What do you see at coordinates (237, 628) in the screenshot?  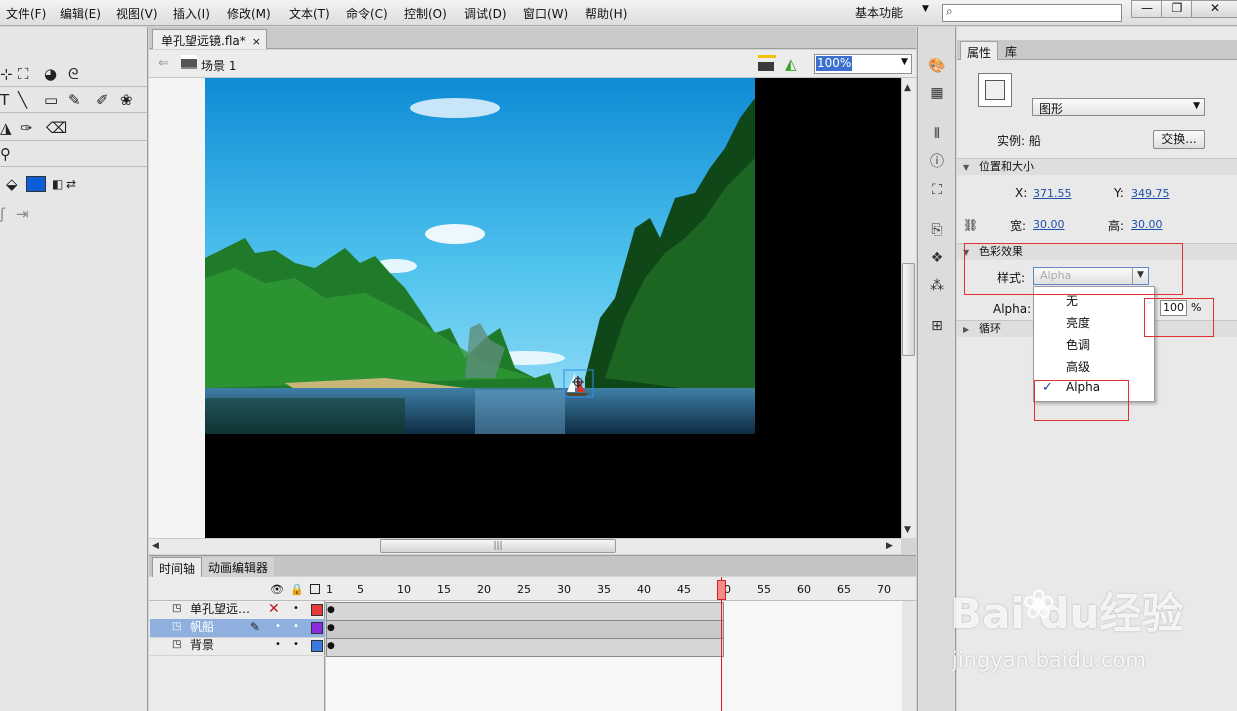 I see `layer-row-selected: ◳ 帆船 ✎ • •` at bounding box center [237, 628].